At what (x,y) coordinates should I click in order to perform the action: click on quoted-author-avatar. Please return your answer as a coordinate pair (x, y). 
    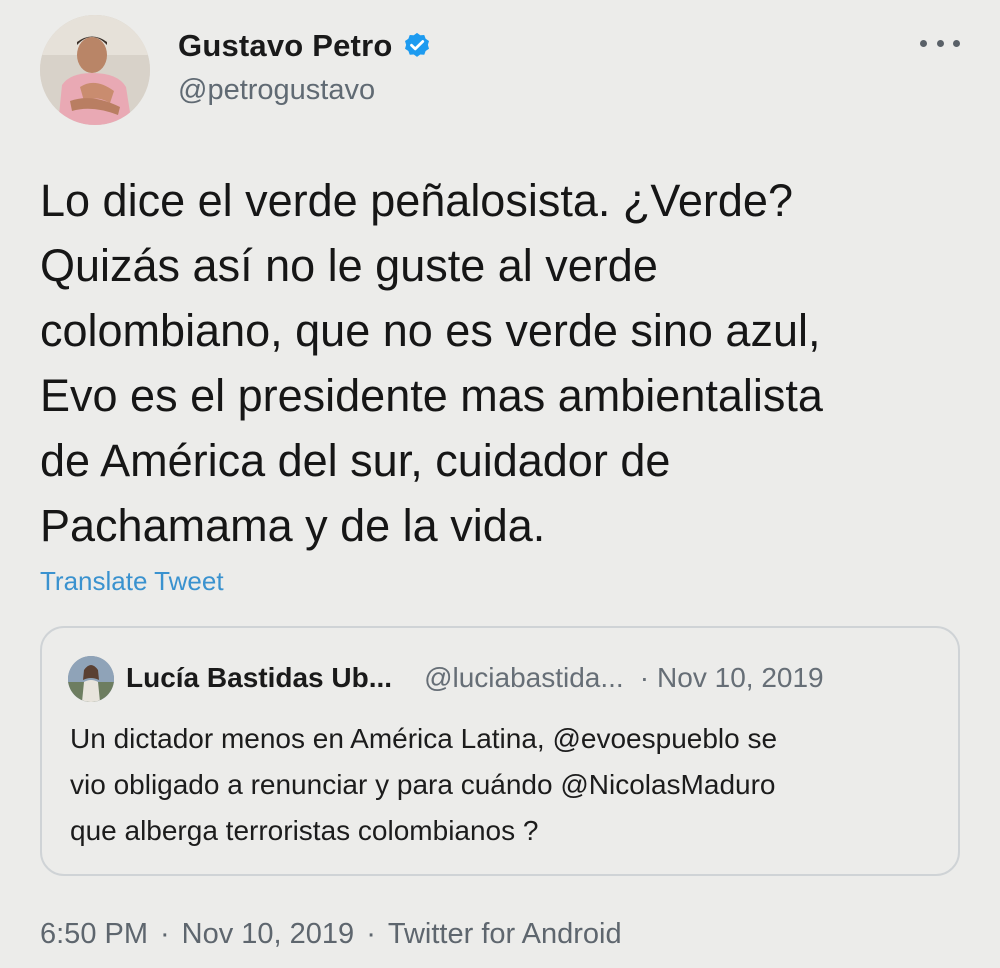
    Looking at the image, I should click on (91, 679).